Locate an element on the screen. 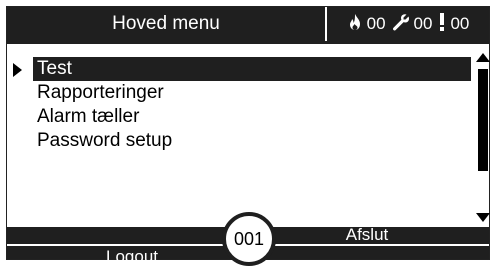 The image size is (494, 269). wrench-icon is located at coordinates (401, 24).